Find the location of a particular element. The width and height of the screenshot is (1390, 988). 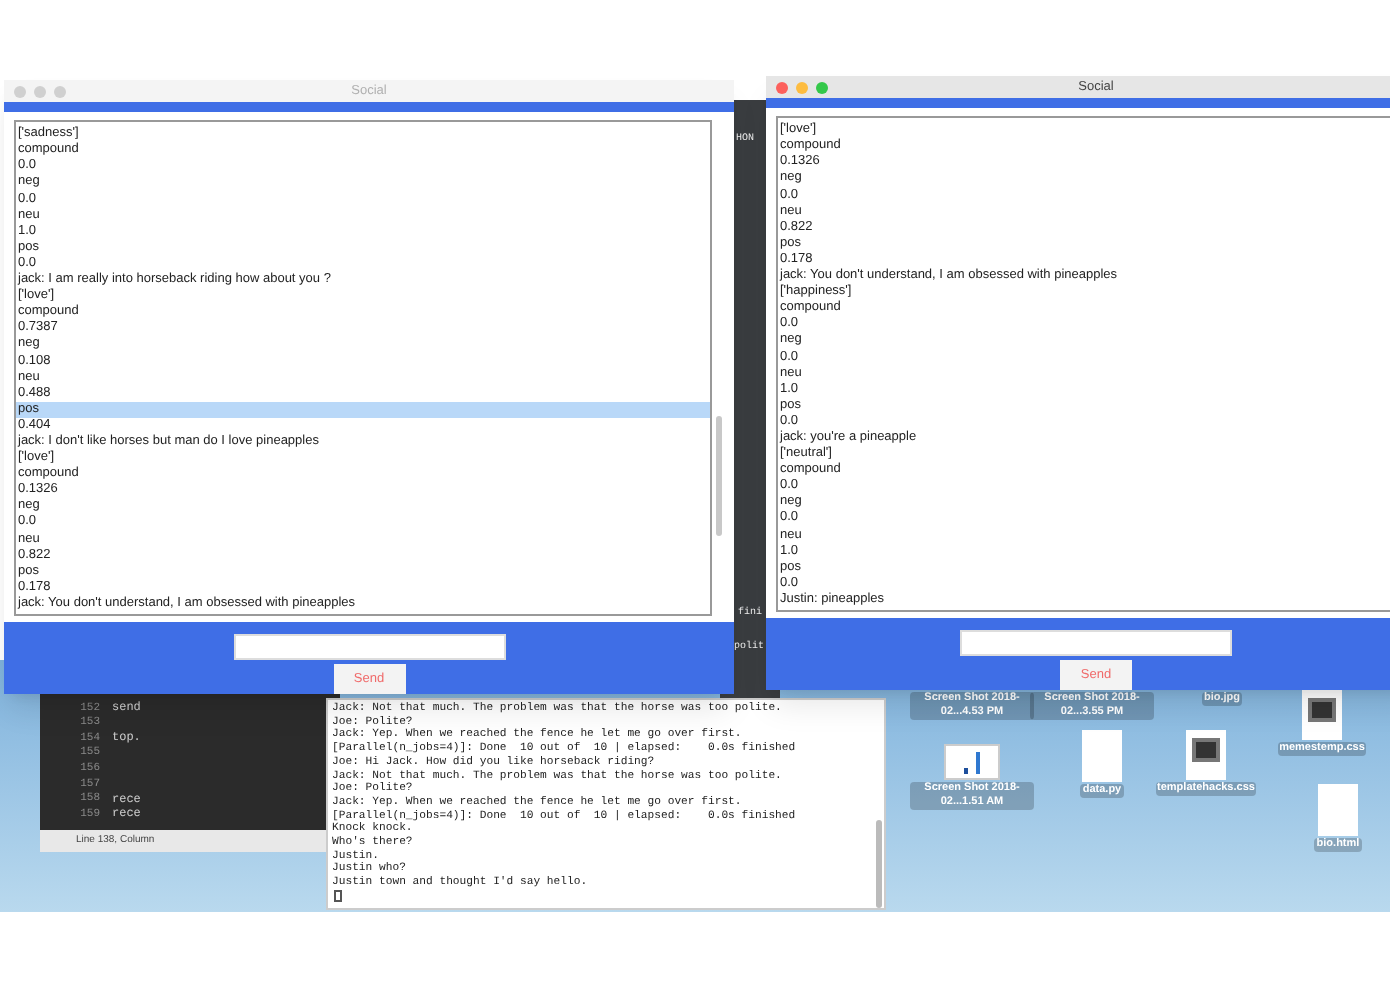

text-cursor is located at coordinates (338, 895).